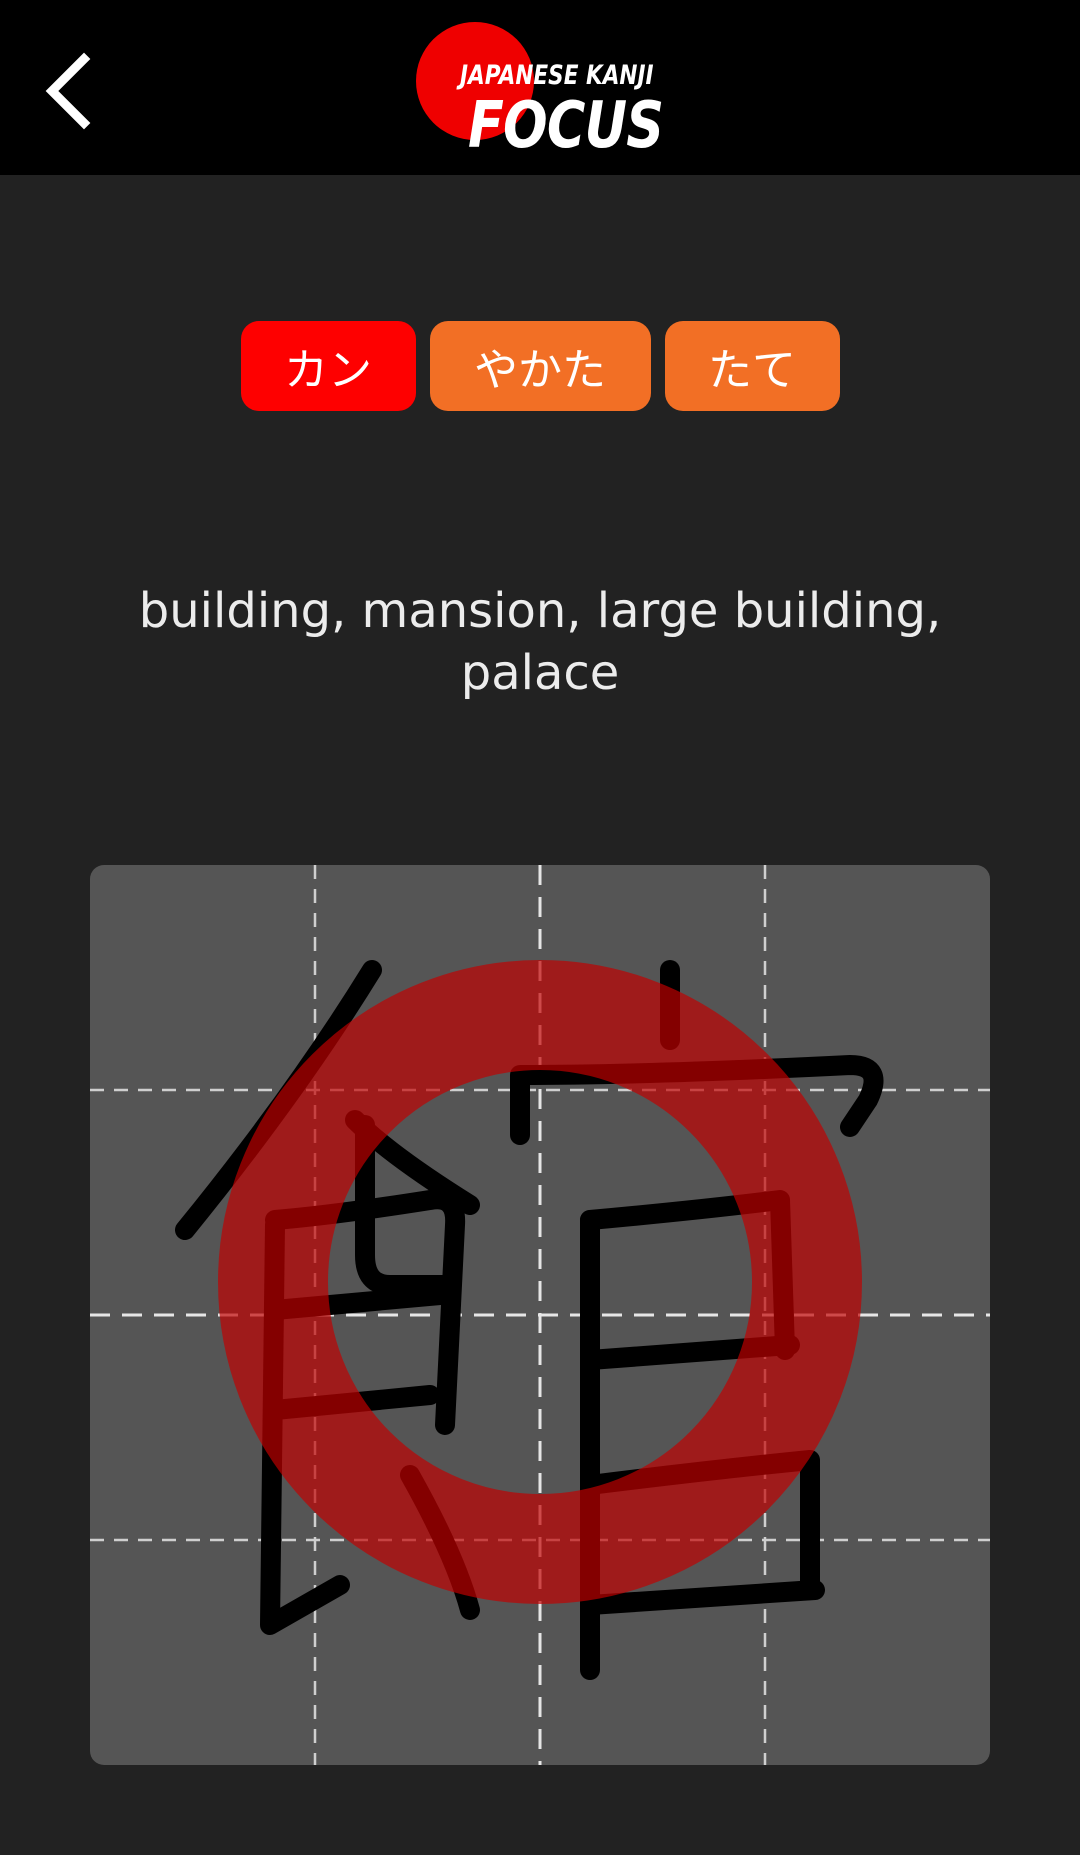 The width and height of the screenshot is (1080, 1855). I want to click on reading-kun-tate: たて, so click(752, 366).